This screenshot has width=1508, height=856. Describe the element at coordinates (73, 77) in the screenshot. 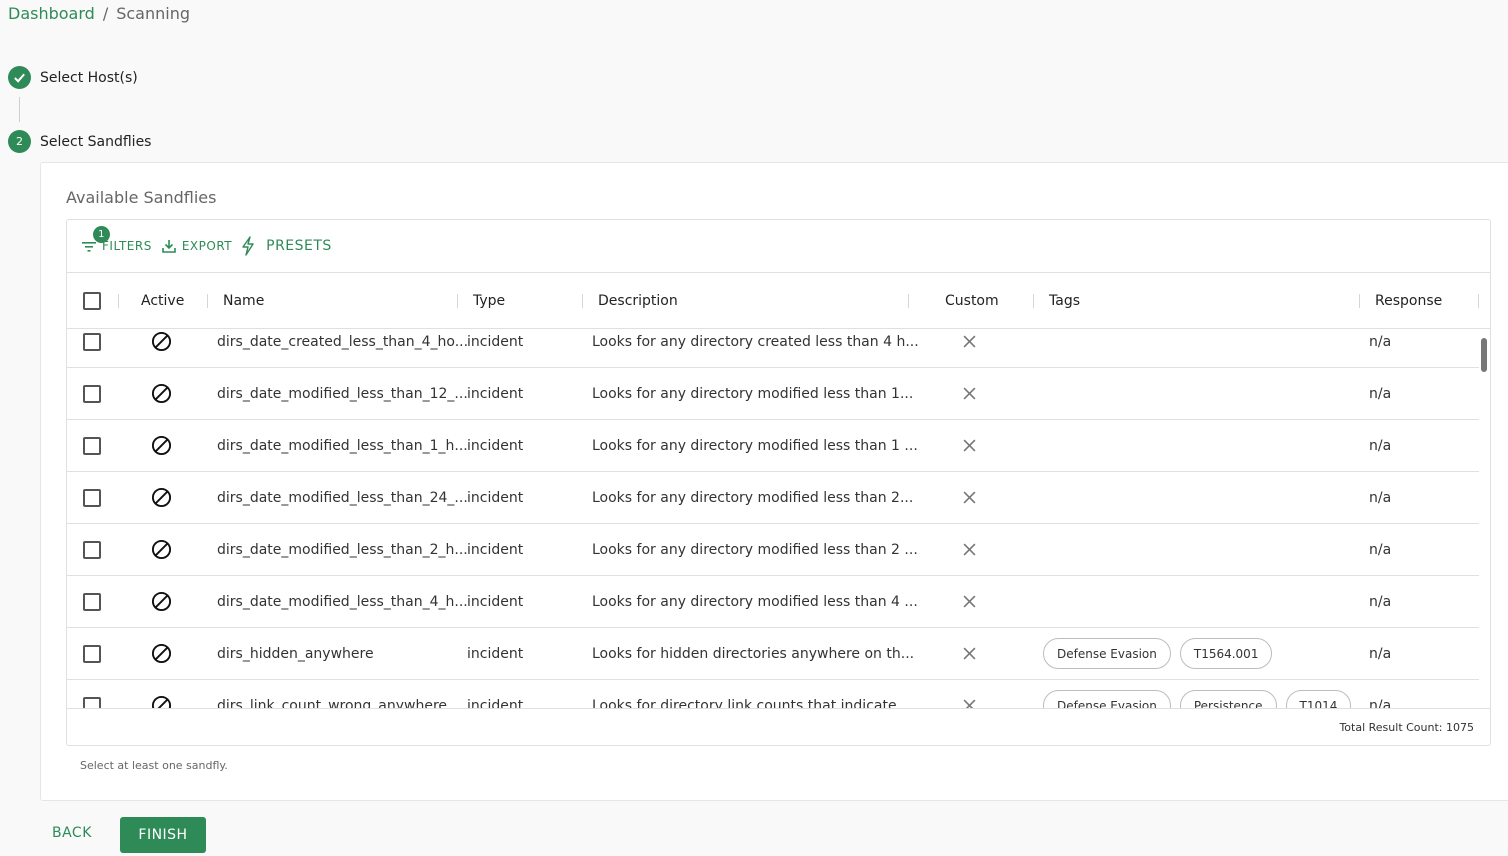

I see `step-select-hosts: Select Host(s)` at that location.